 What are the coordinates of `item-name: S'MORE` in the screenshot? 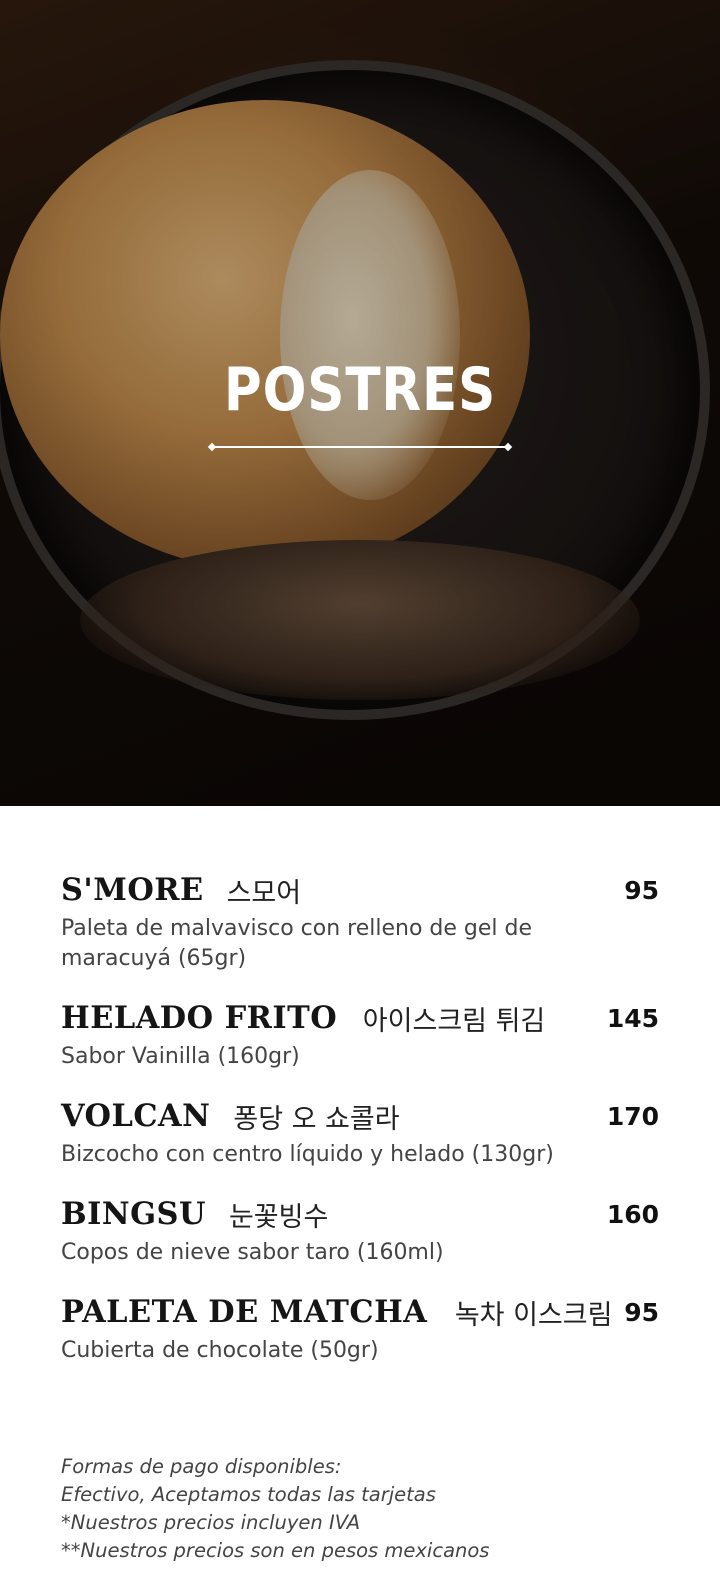 It's located at (132, 890).